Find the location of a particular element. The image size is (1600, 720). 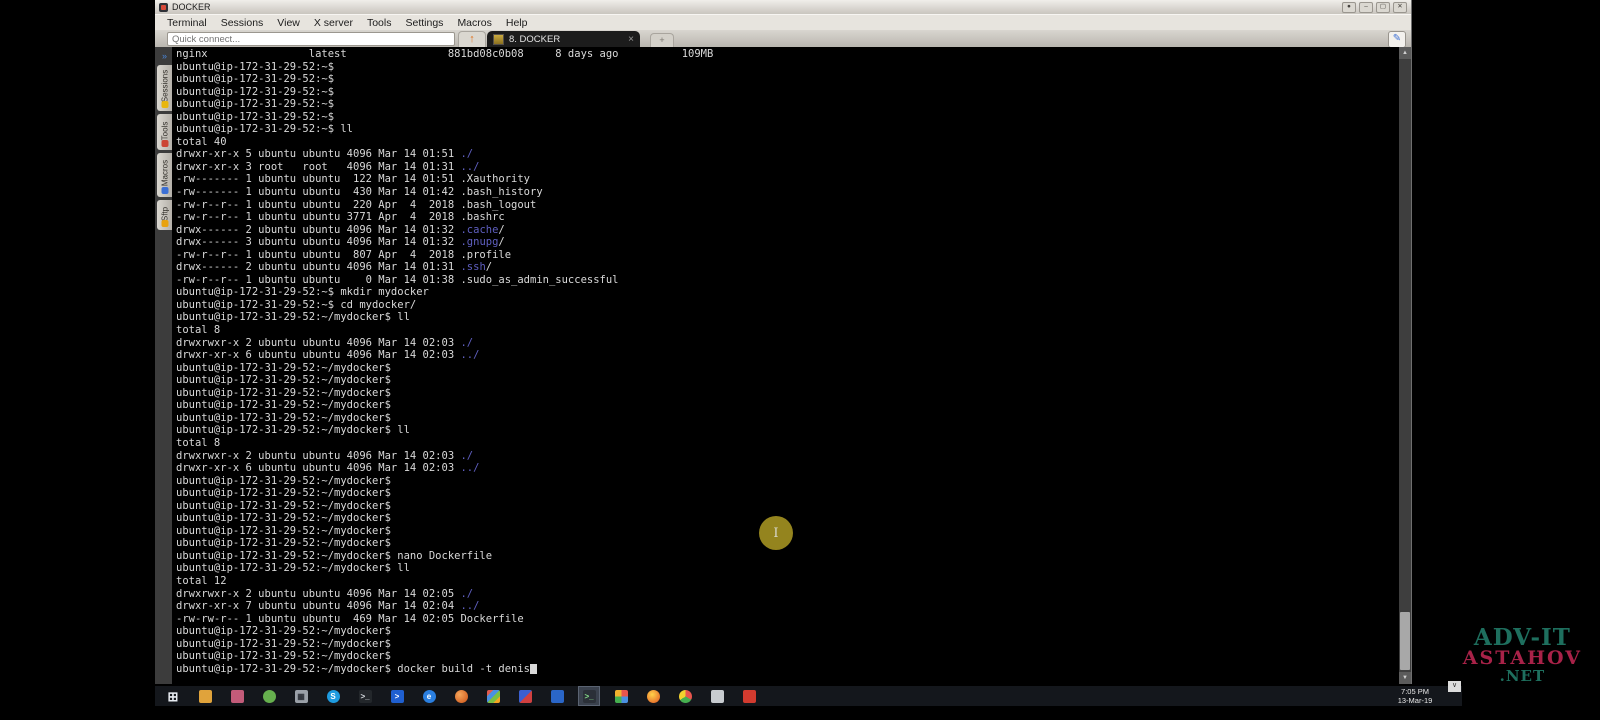

directory-name: .cache is located at coordinates (479, 229).